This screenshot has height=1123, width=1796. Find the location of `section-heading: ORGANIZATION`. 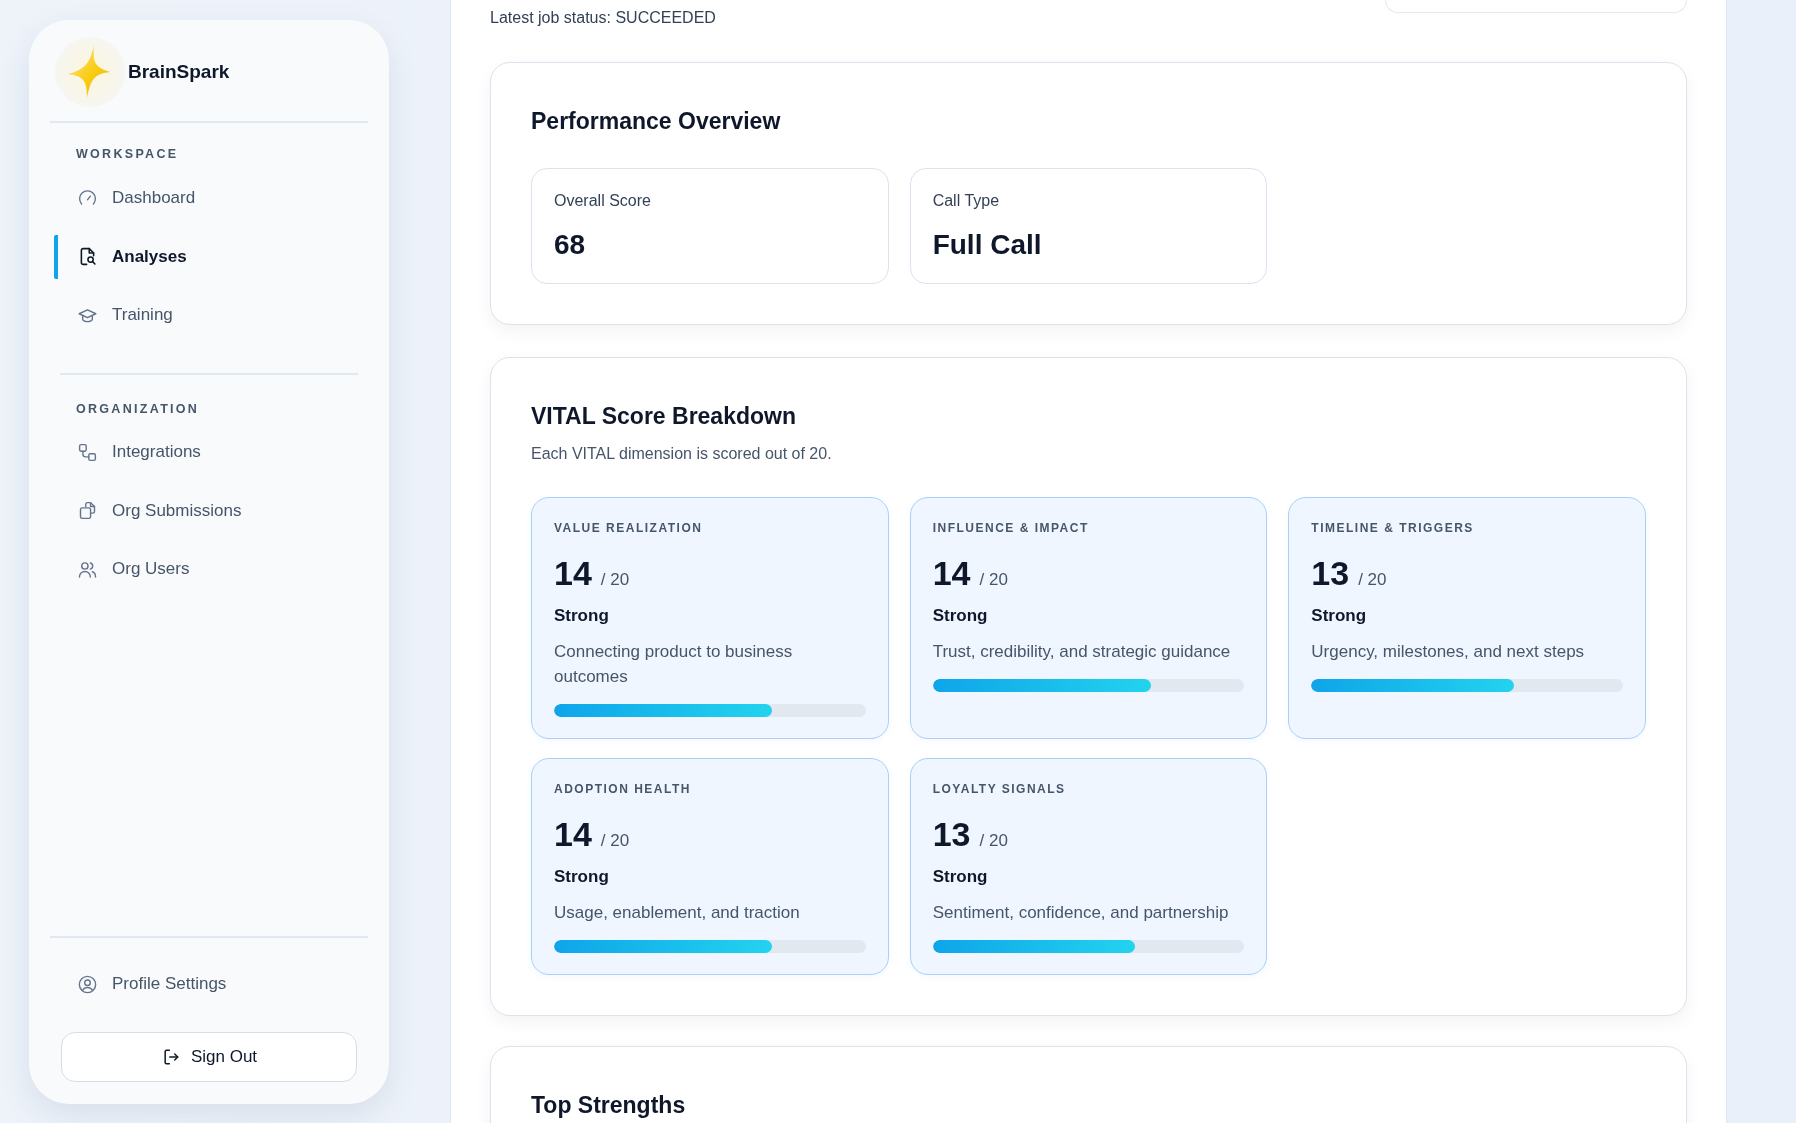

section-heading: ORGANIZATION is located at coordinates (138, 409).